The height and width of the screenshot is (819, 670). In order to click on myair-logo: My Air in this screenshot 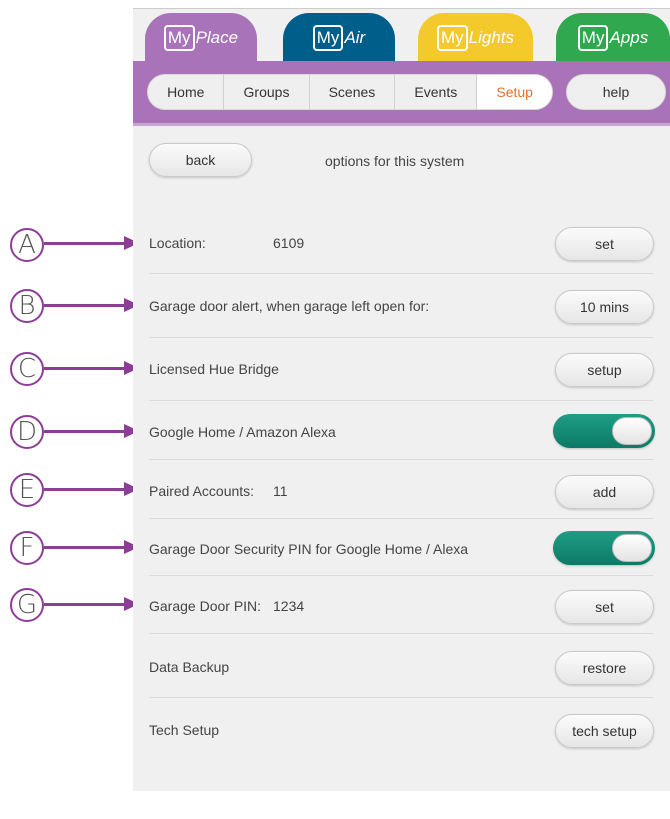, I will do `click(339, 38)`.